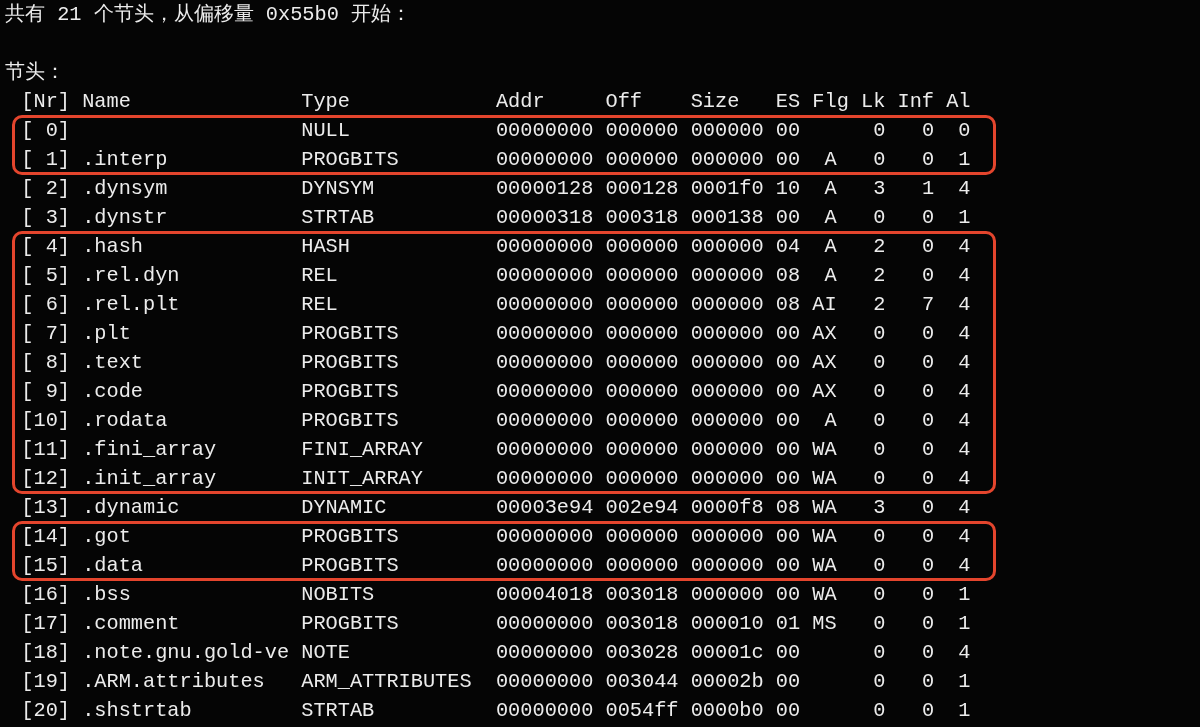 The height and width of the screenshot is (727, 1200). What do you see at coordinates (46, 652) in the screenshot?
I see `table-cell-text: [18]` at bounding box center [46, 652].